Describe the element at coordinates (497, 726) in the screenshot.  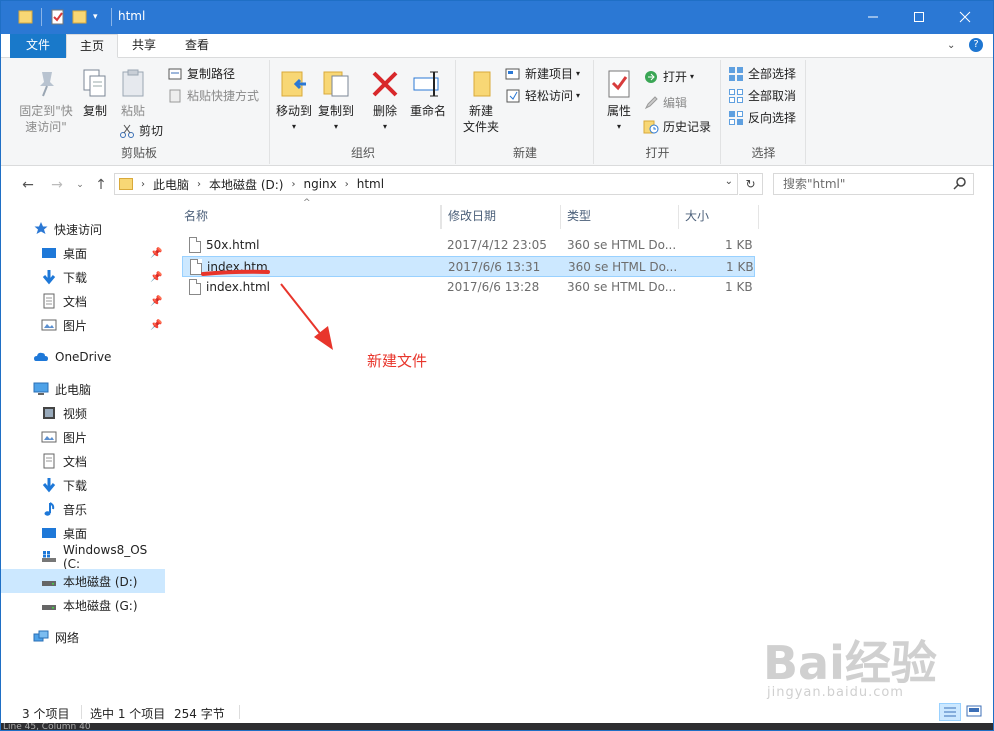
I see `editor-status-strip: Line 45, Column 40` at that location.